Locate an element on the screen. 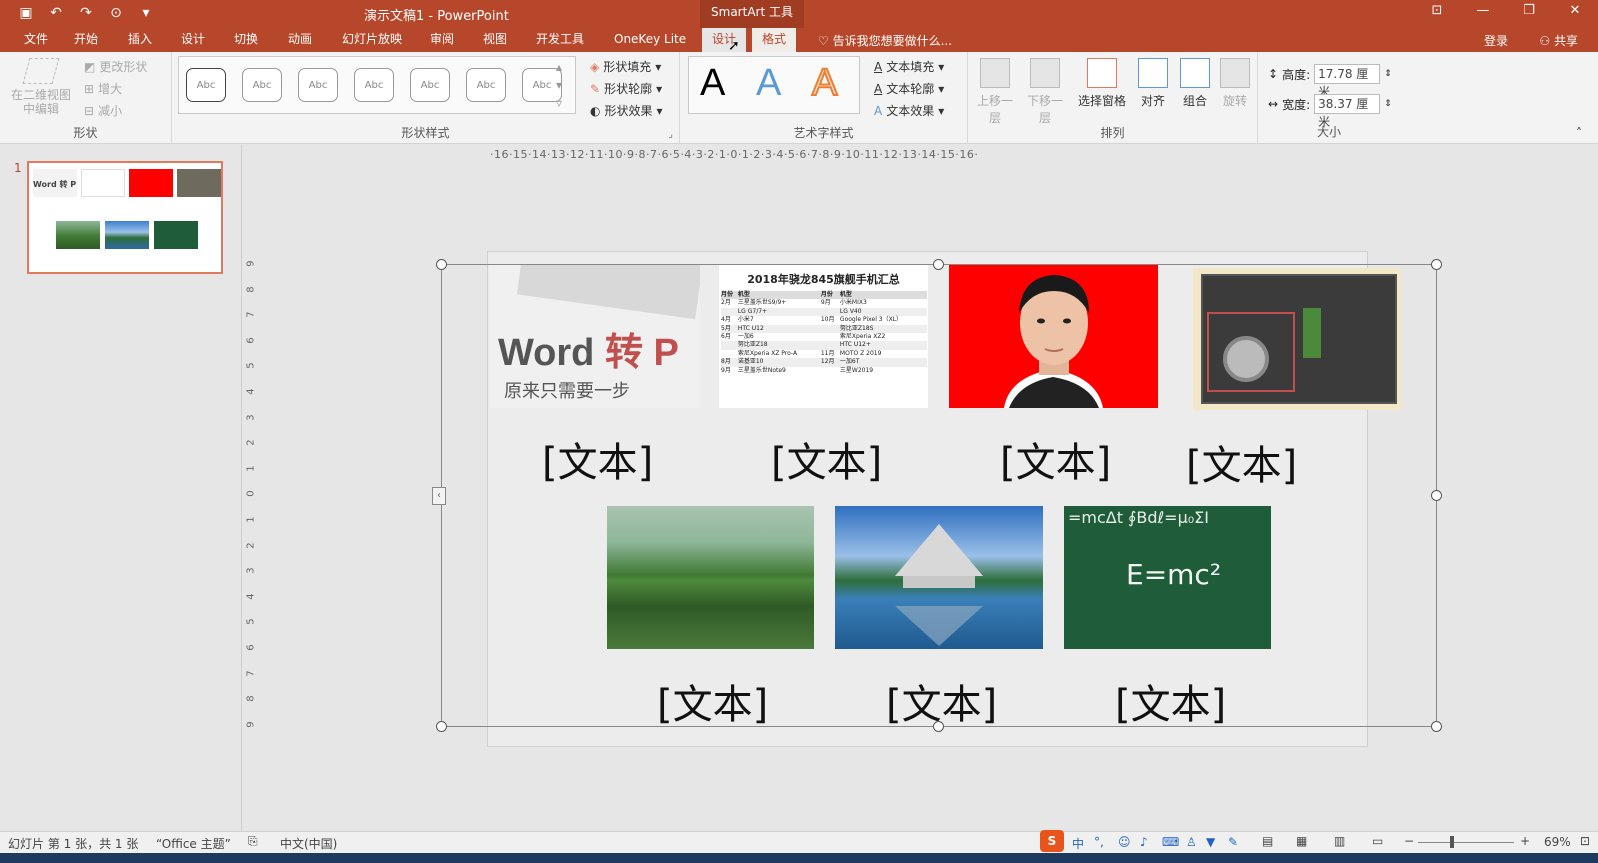  gallery-scroll-up-icon: ▴ is located at coordinates (559, 67).